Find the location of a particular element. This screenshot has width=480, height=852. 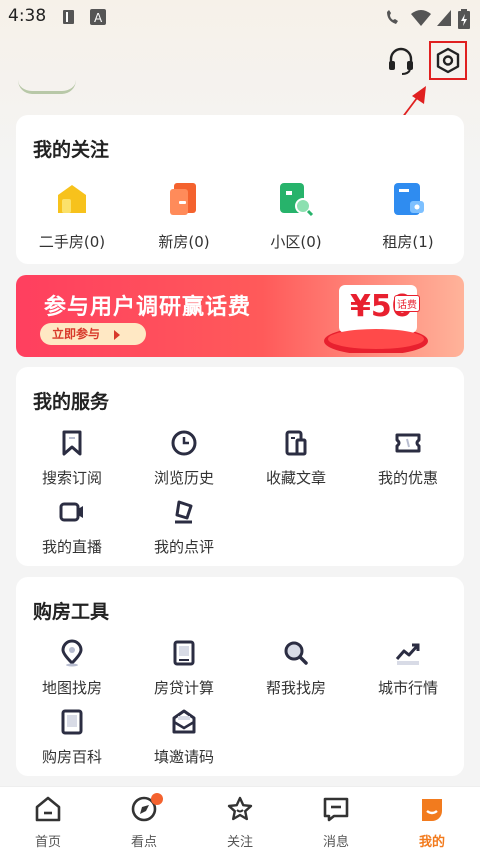

service-label: 收藏文章 is located at coordinates (295, 478).